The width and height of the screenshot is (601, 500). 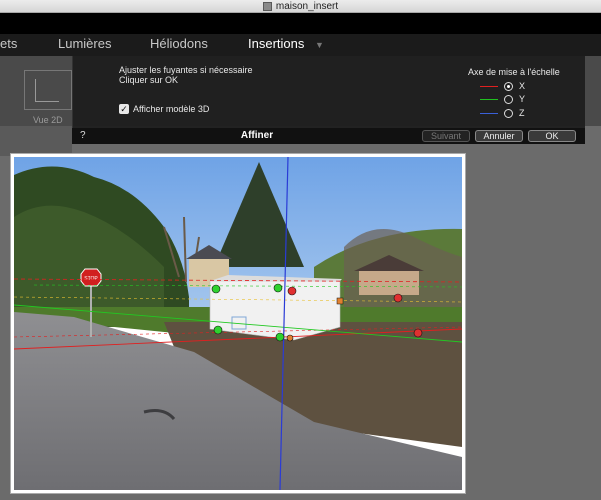 What do you see at coordinates (300, 23) in the screenshot?
I see `top-band` at bounding box center [300, 23].